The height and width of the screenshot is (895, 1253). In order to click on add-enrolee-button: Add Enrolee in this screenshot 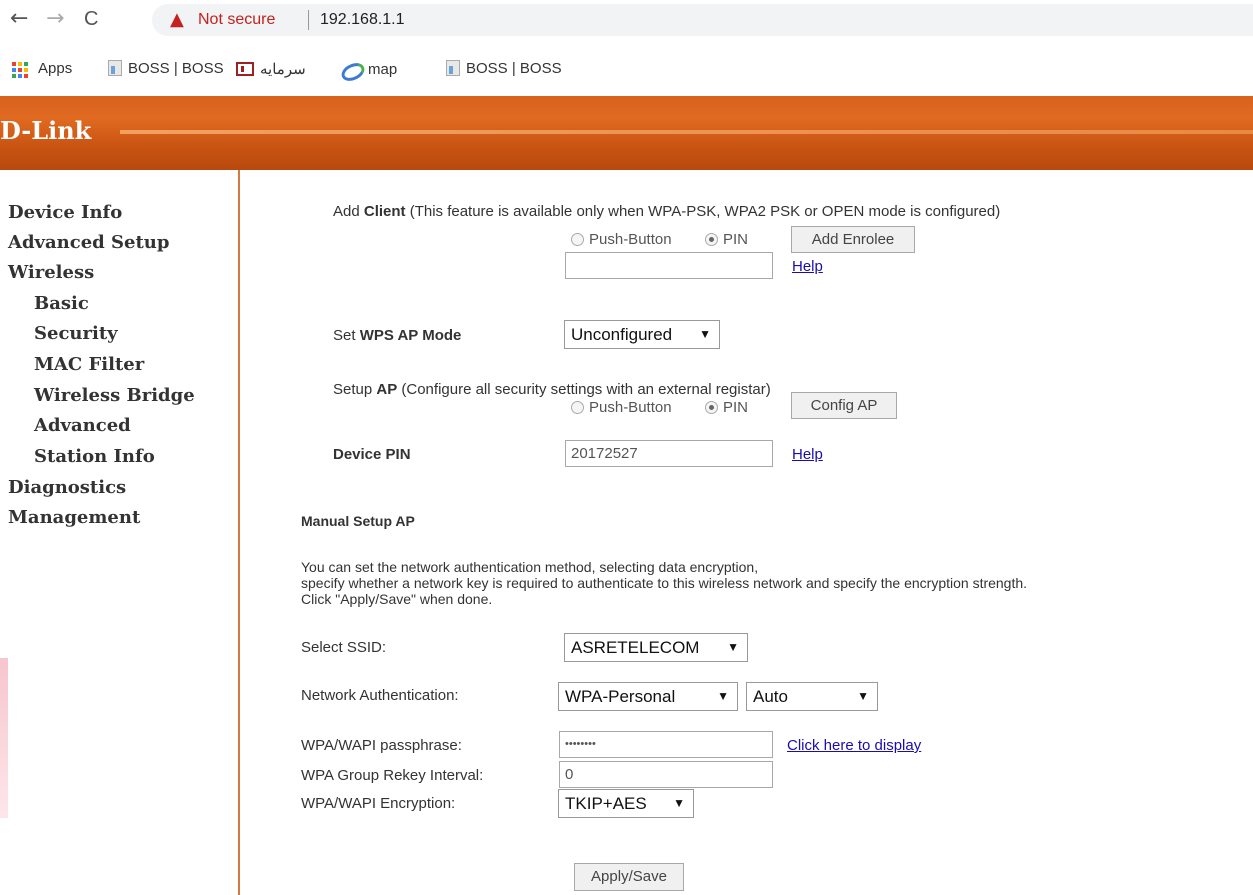, I will do `click(853, 239)`.